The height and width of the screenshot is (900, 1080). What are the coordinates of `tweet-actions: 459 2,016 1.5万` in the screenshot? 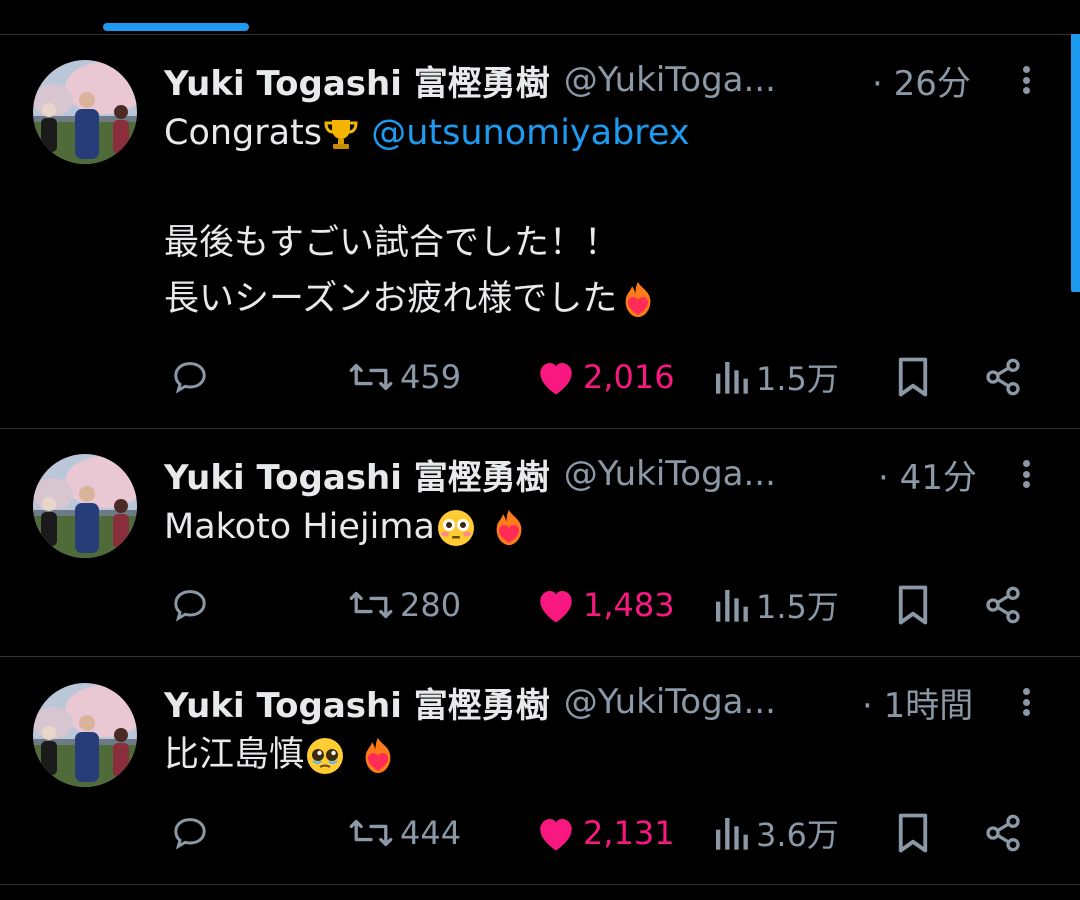 It's located at (540, 377).